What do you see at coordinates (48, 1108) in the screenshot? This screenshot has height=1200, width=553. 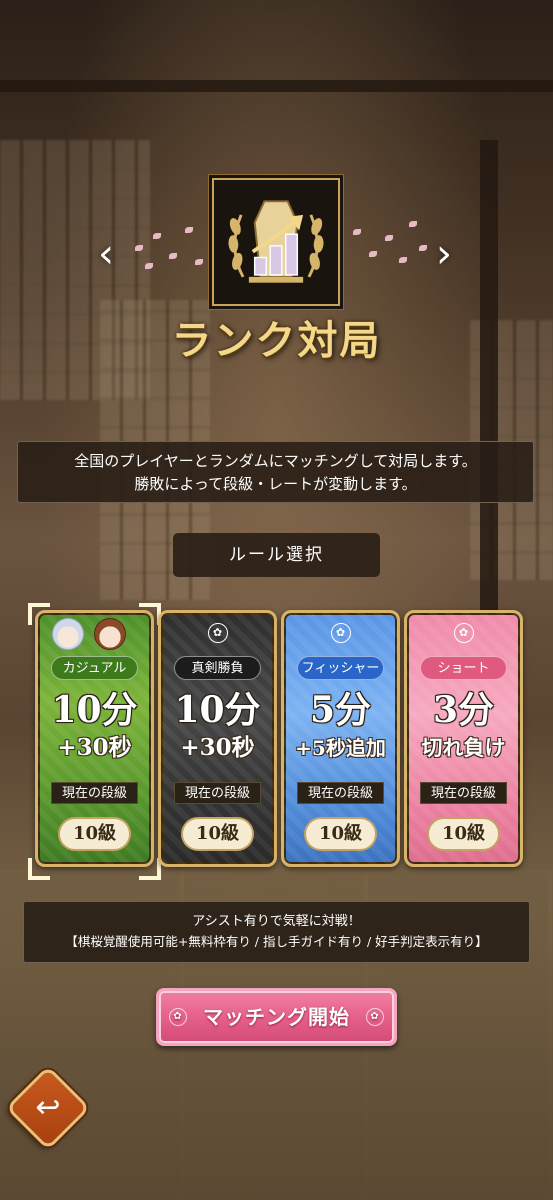 I see `back-arrow-icon: ↩` at bounding box center [48, 1108].